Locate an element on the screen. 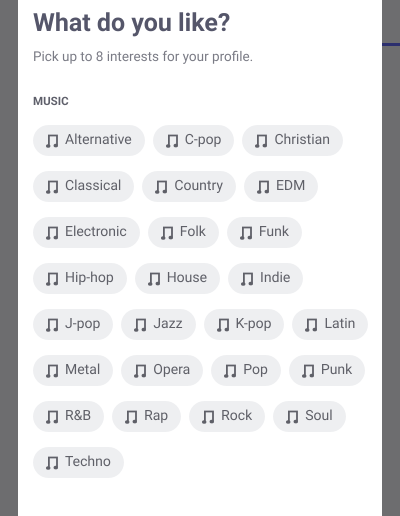  interest-chip: Indie is located at coordinates (266, 278).